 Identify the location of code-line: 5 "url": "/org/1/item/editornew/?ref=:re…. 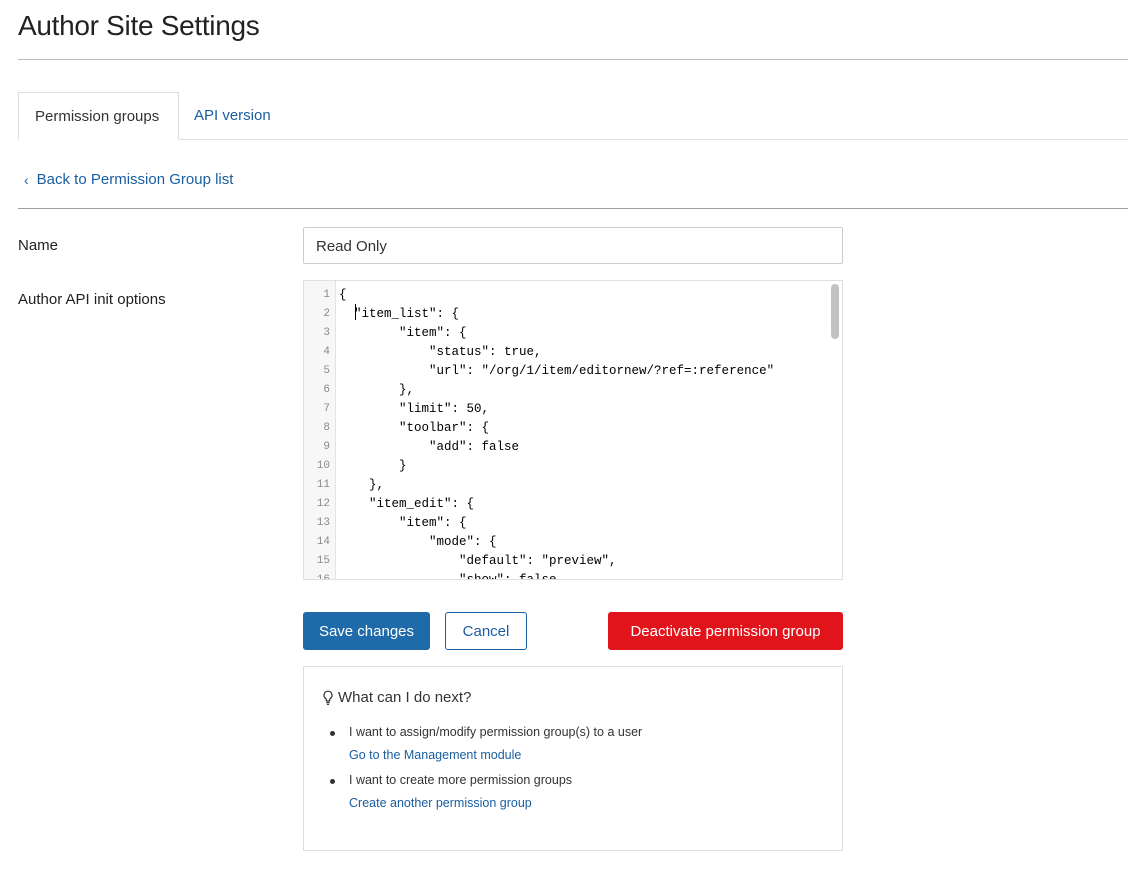
(566, 371).